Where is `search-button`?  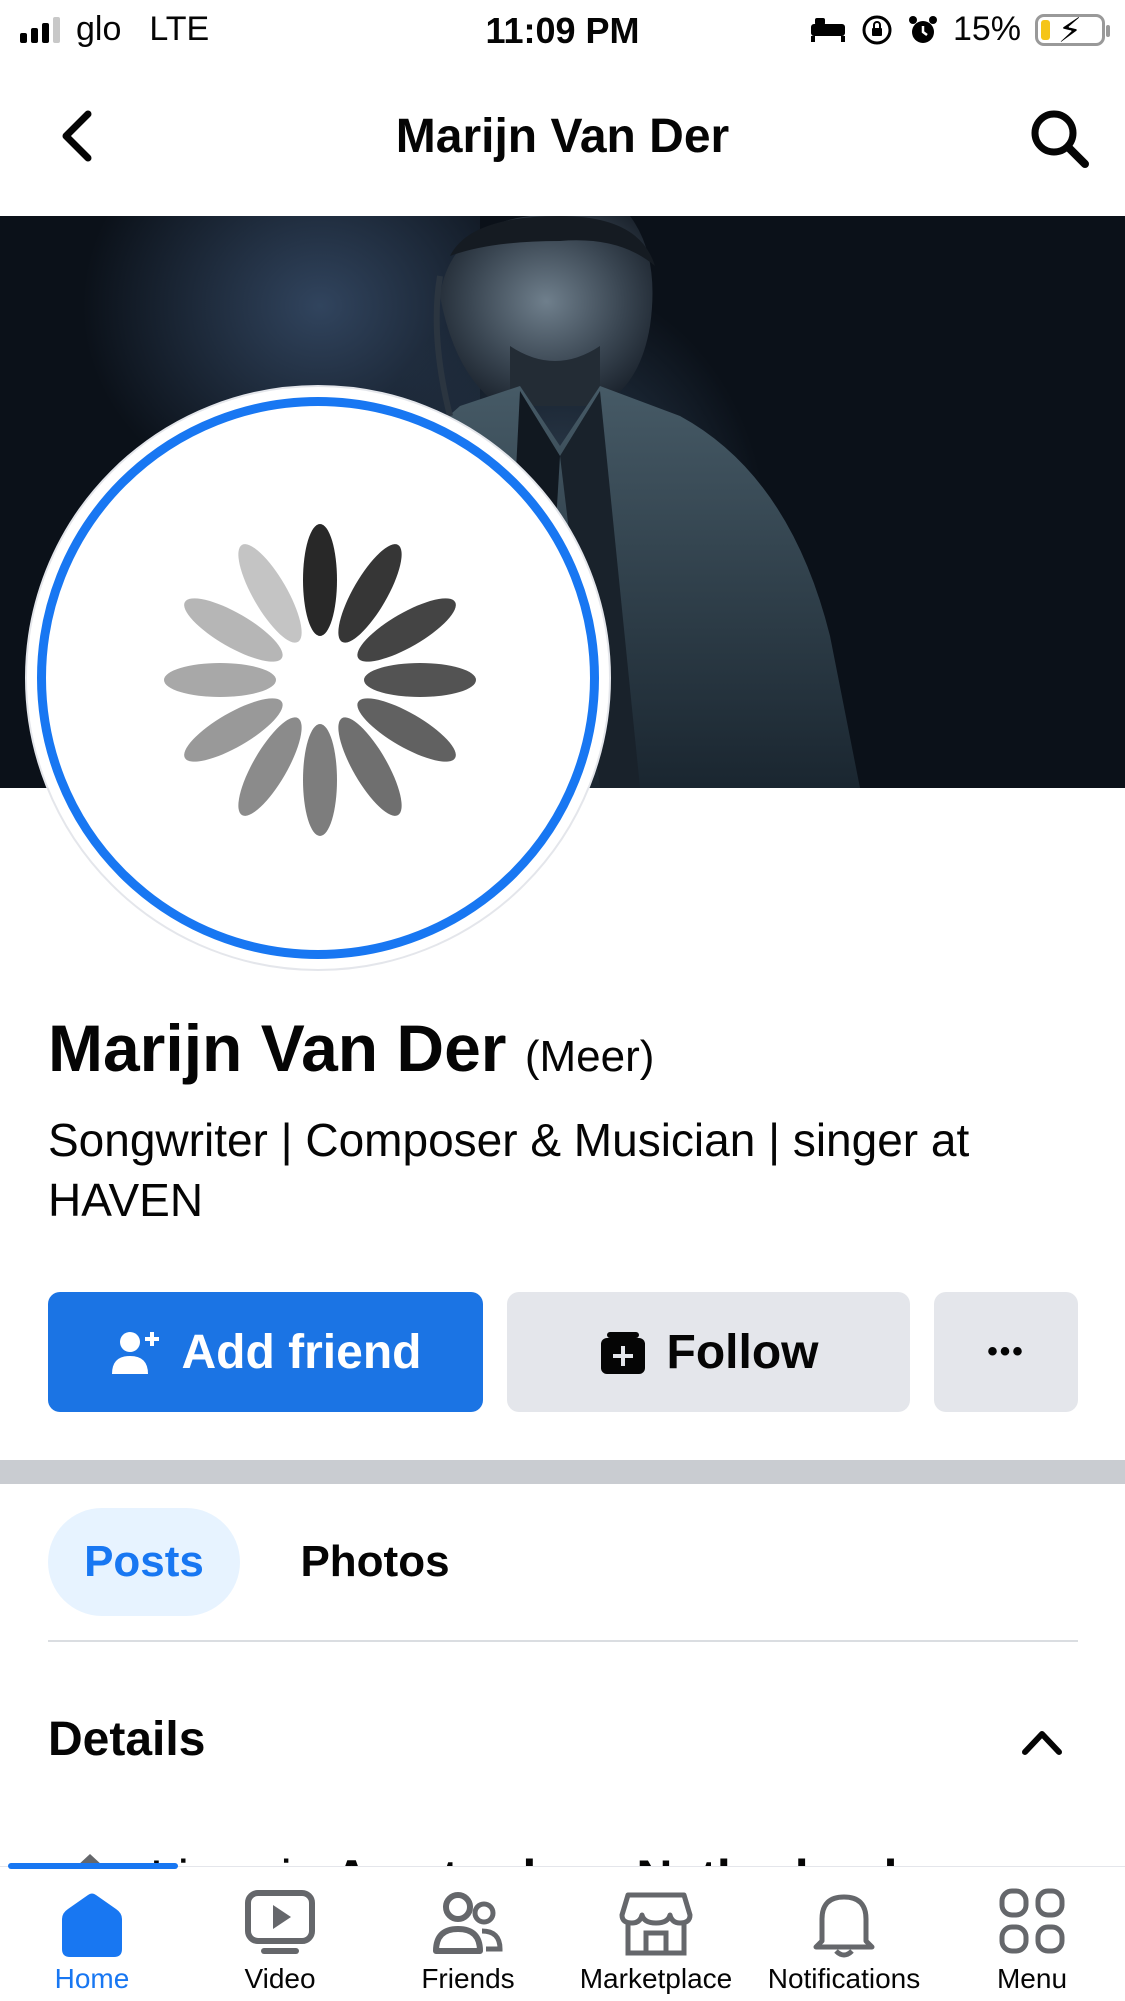
search-button is located at coordinates (1060, 139).